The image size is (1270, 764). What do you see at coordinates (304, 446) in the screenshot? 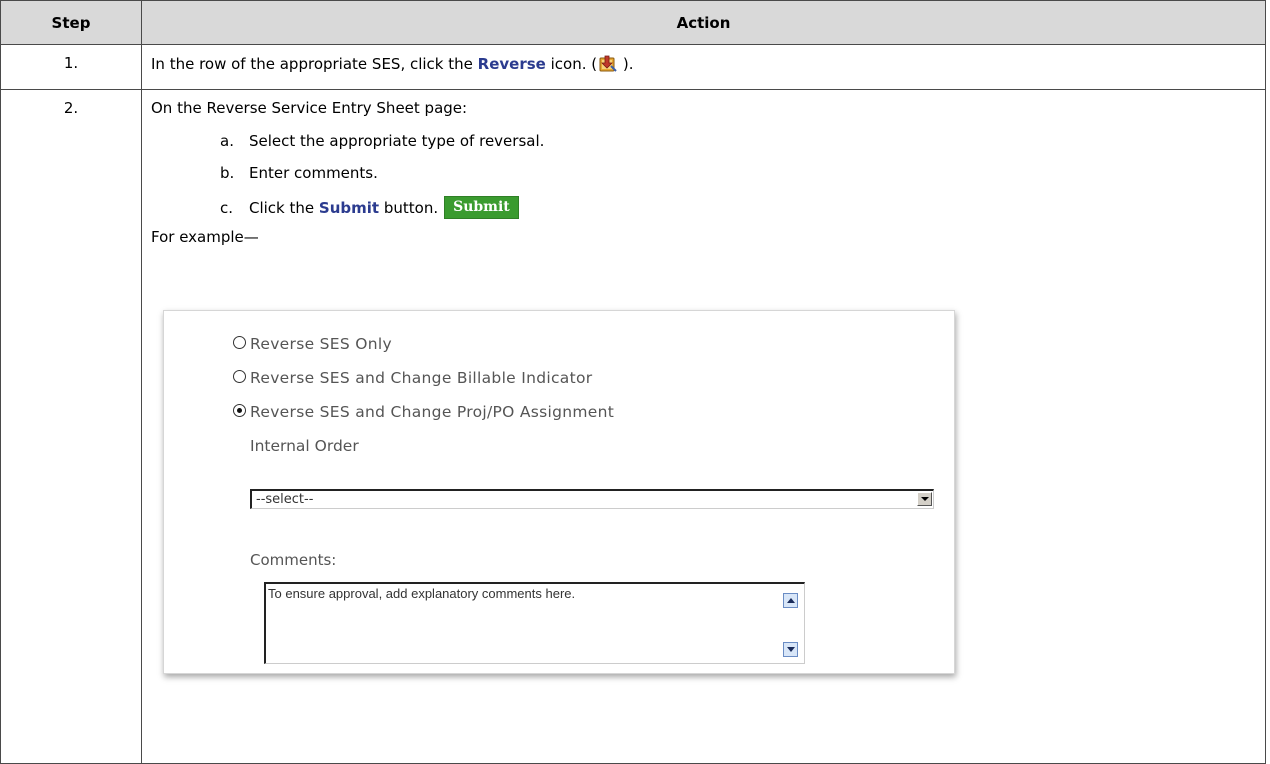
I see `internal-order-label: Internal Order` at bounding box center [304, 446].